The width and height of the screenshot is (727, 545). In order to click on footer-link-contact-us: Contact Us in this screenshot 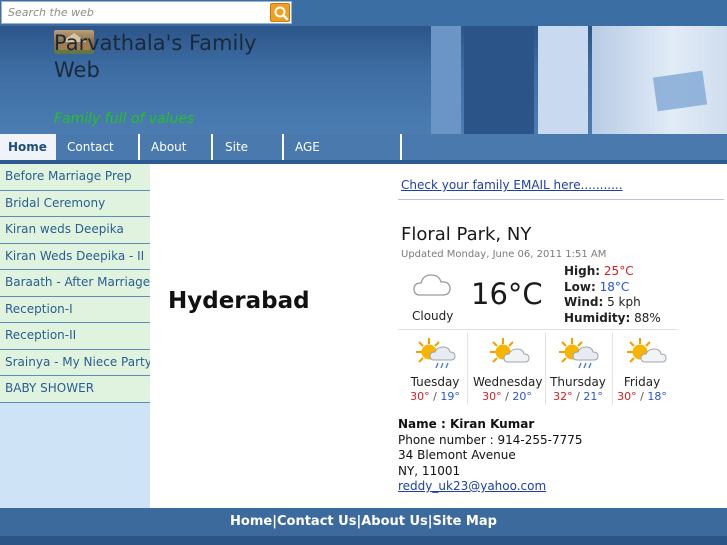, I will do `click(316, 521)`.